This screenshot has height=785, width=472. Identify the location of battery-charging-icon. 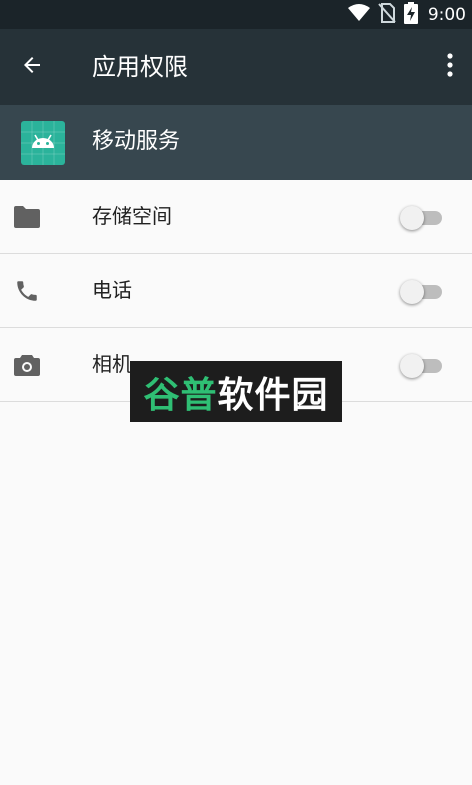
(410, 14).